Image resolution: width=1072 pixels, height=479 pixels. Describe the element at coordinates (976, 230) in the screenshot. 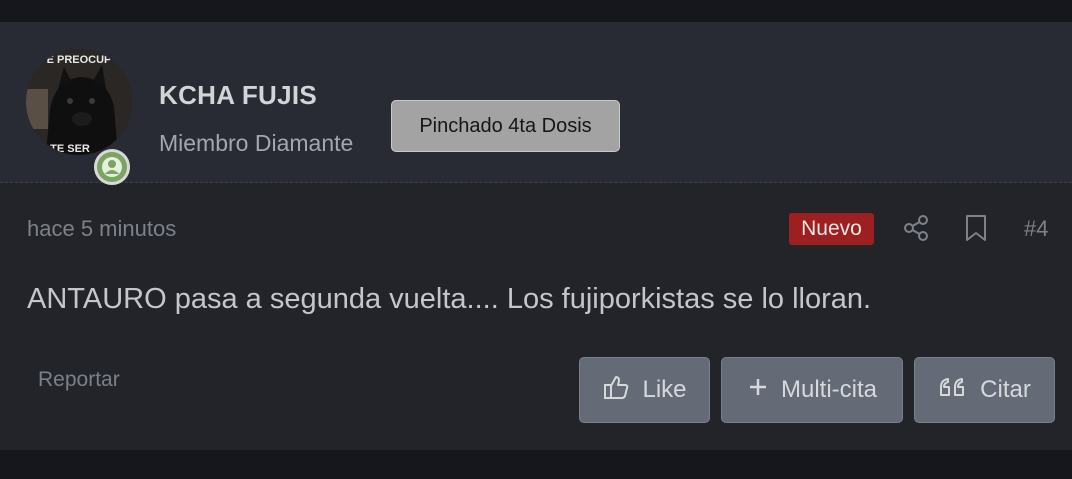

I see `bookmark-icon` at that location.